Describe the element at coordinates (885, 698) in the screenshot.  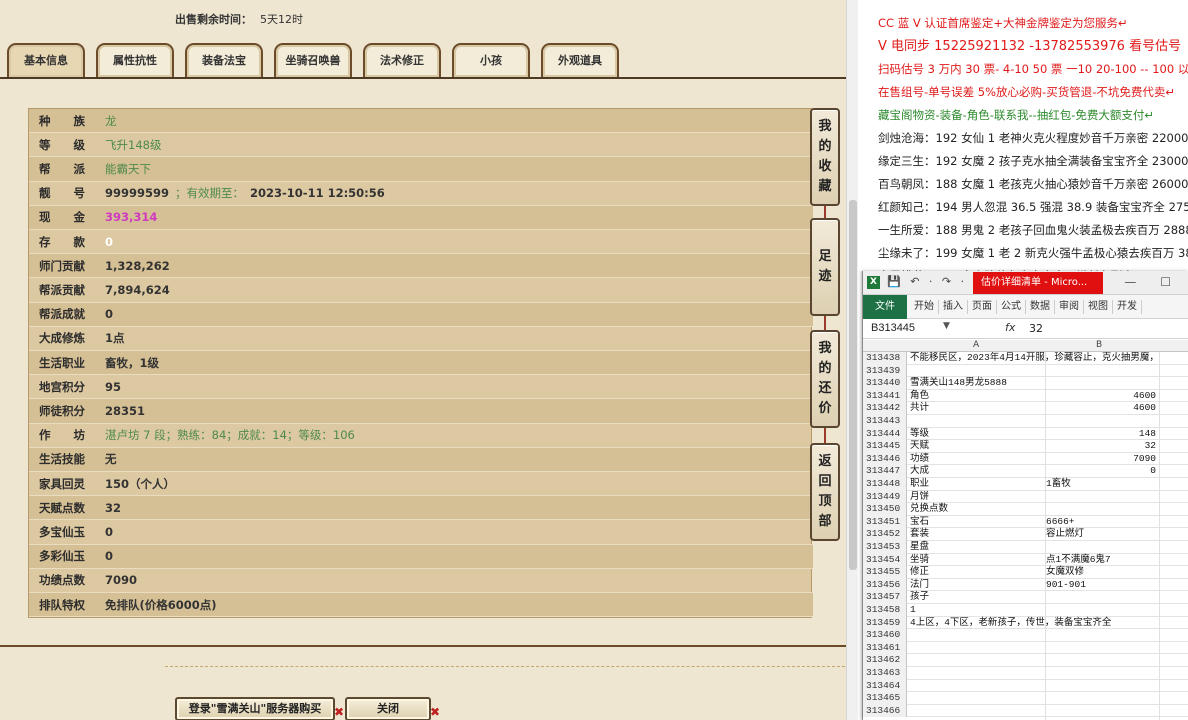
I see `row-number: 313465` at that location.